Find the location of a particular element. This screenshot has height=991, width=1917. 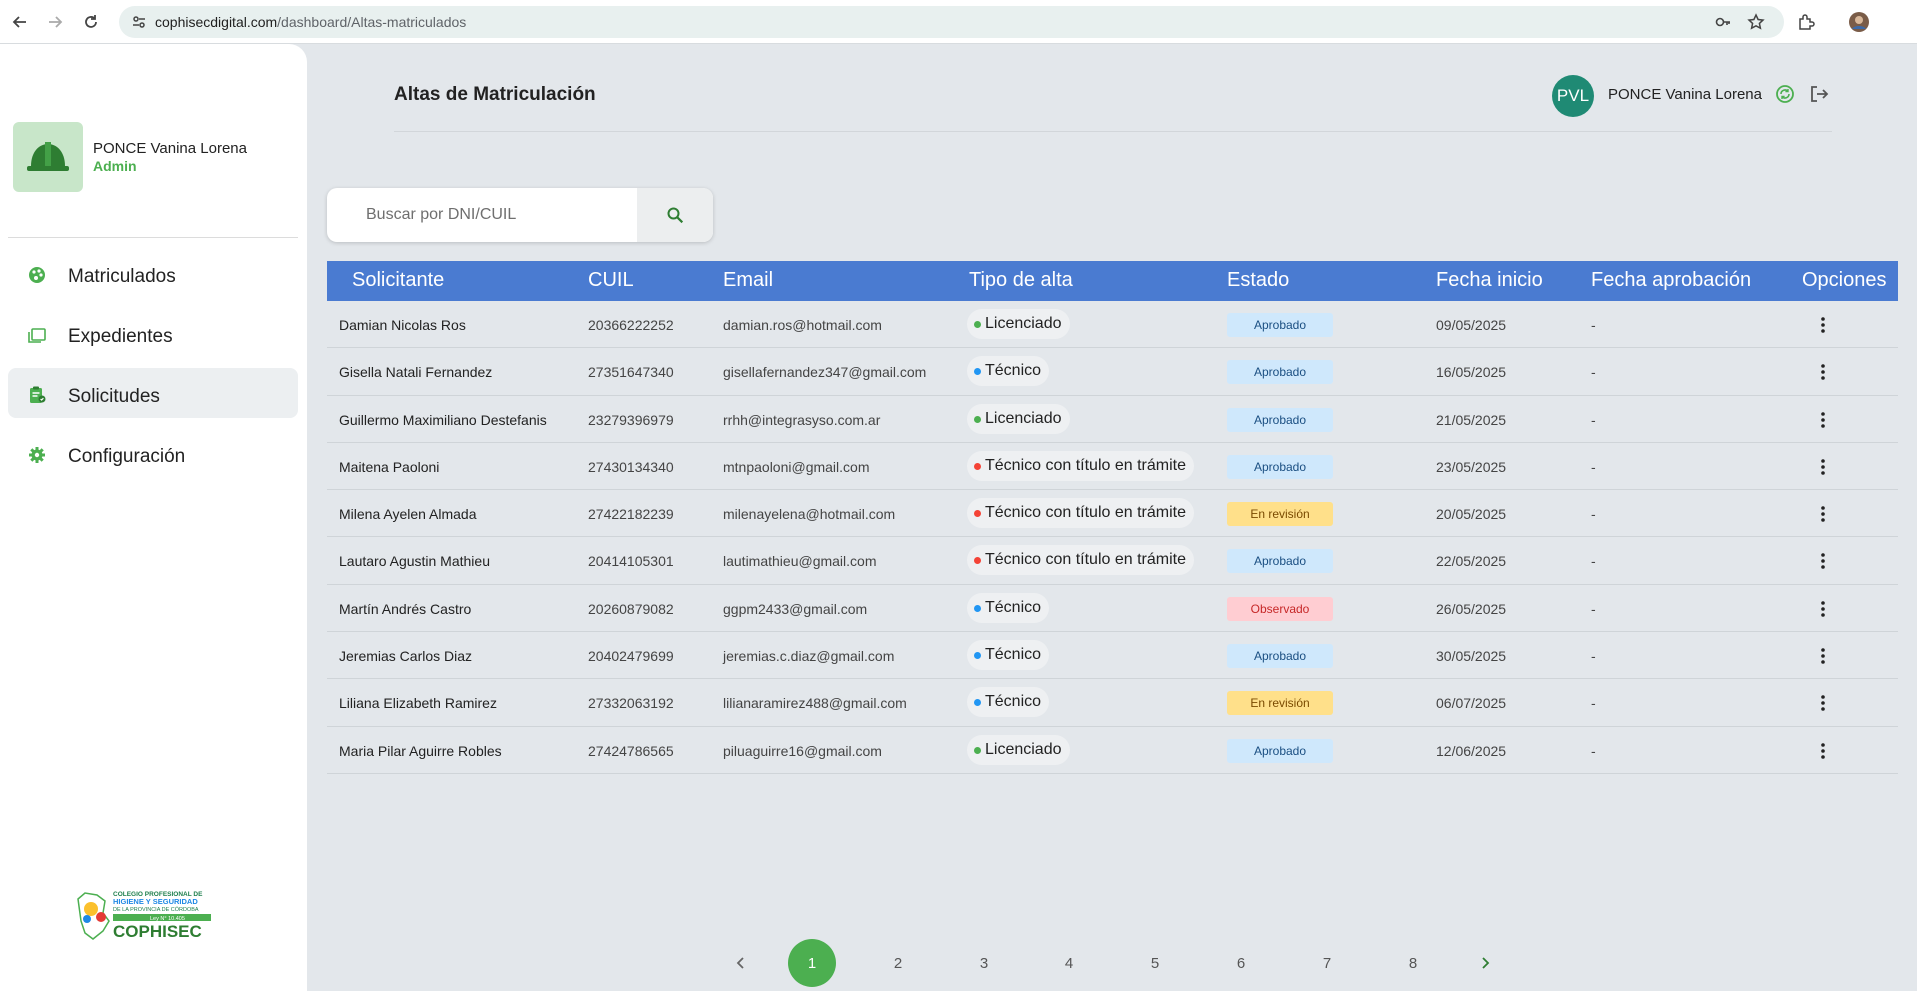

column-header-fecha-inicio: Fecha inicio is located at coordinates (1489, 280).